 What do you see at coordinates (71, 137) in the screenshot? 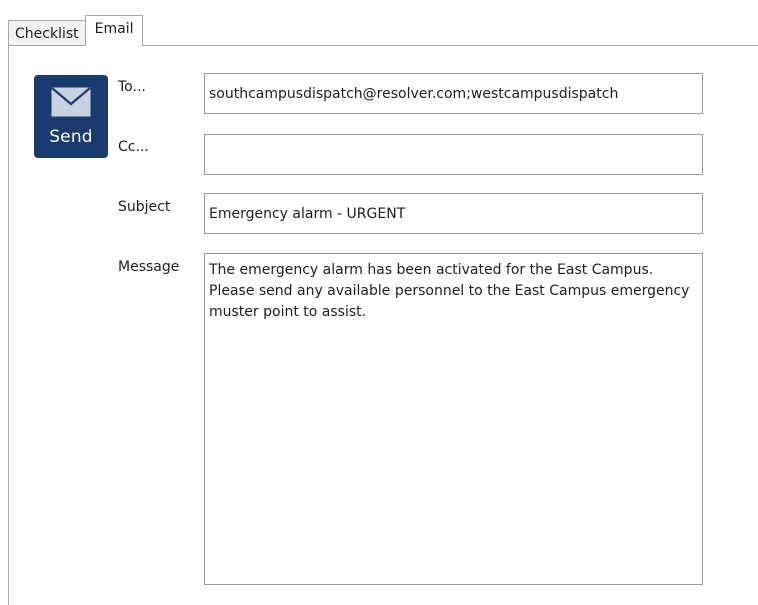
I see `send-button-label: Send` at bounding box center [71, 137].